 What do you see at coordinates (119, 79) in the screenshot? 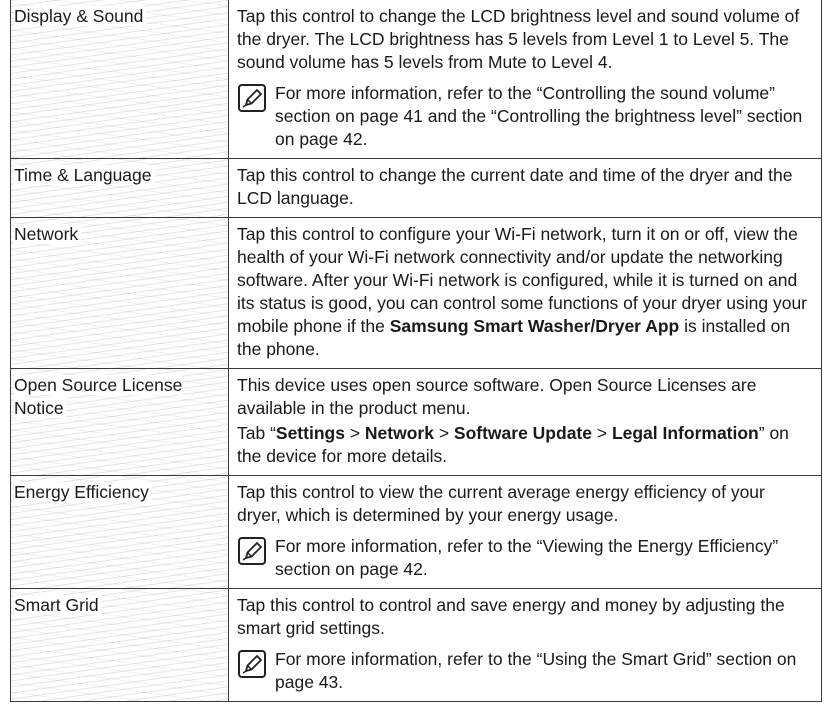
I see `row-label-cell: Display & Sound` at bounding box center [119, 79].